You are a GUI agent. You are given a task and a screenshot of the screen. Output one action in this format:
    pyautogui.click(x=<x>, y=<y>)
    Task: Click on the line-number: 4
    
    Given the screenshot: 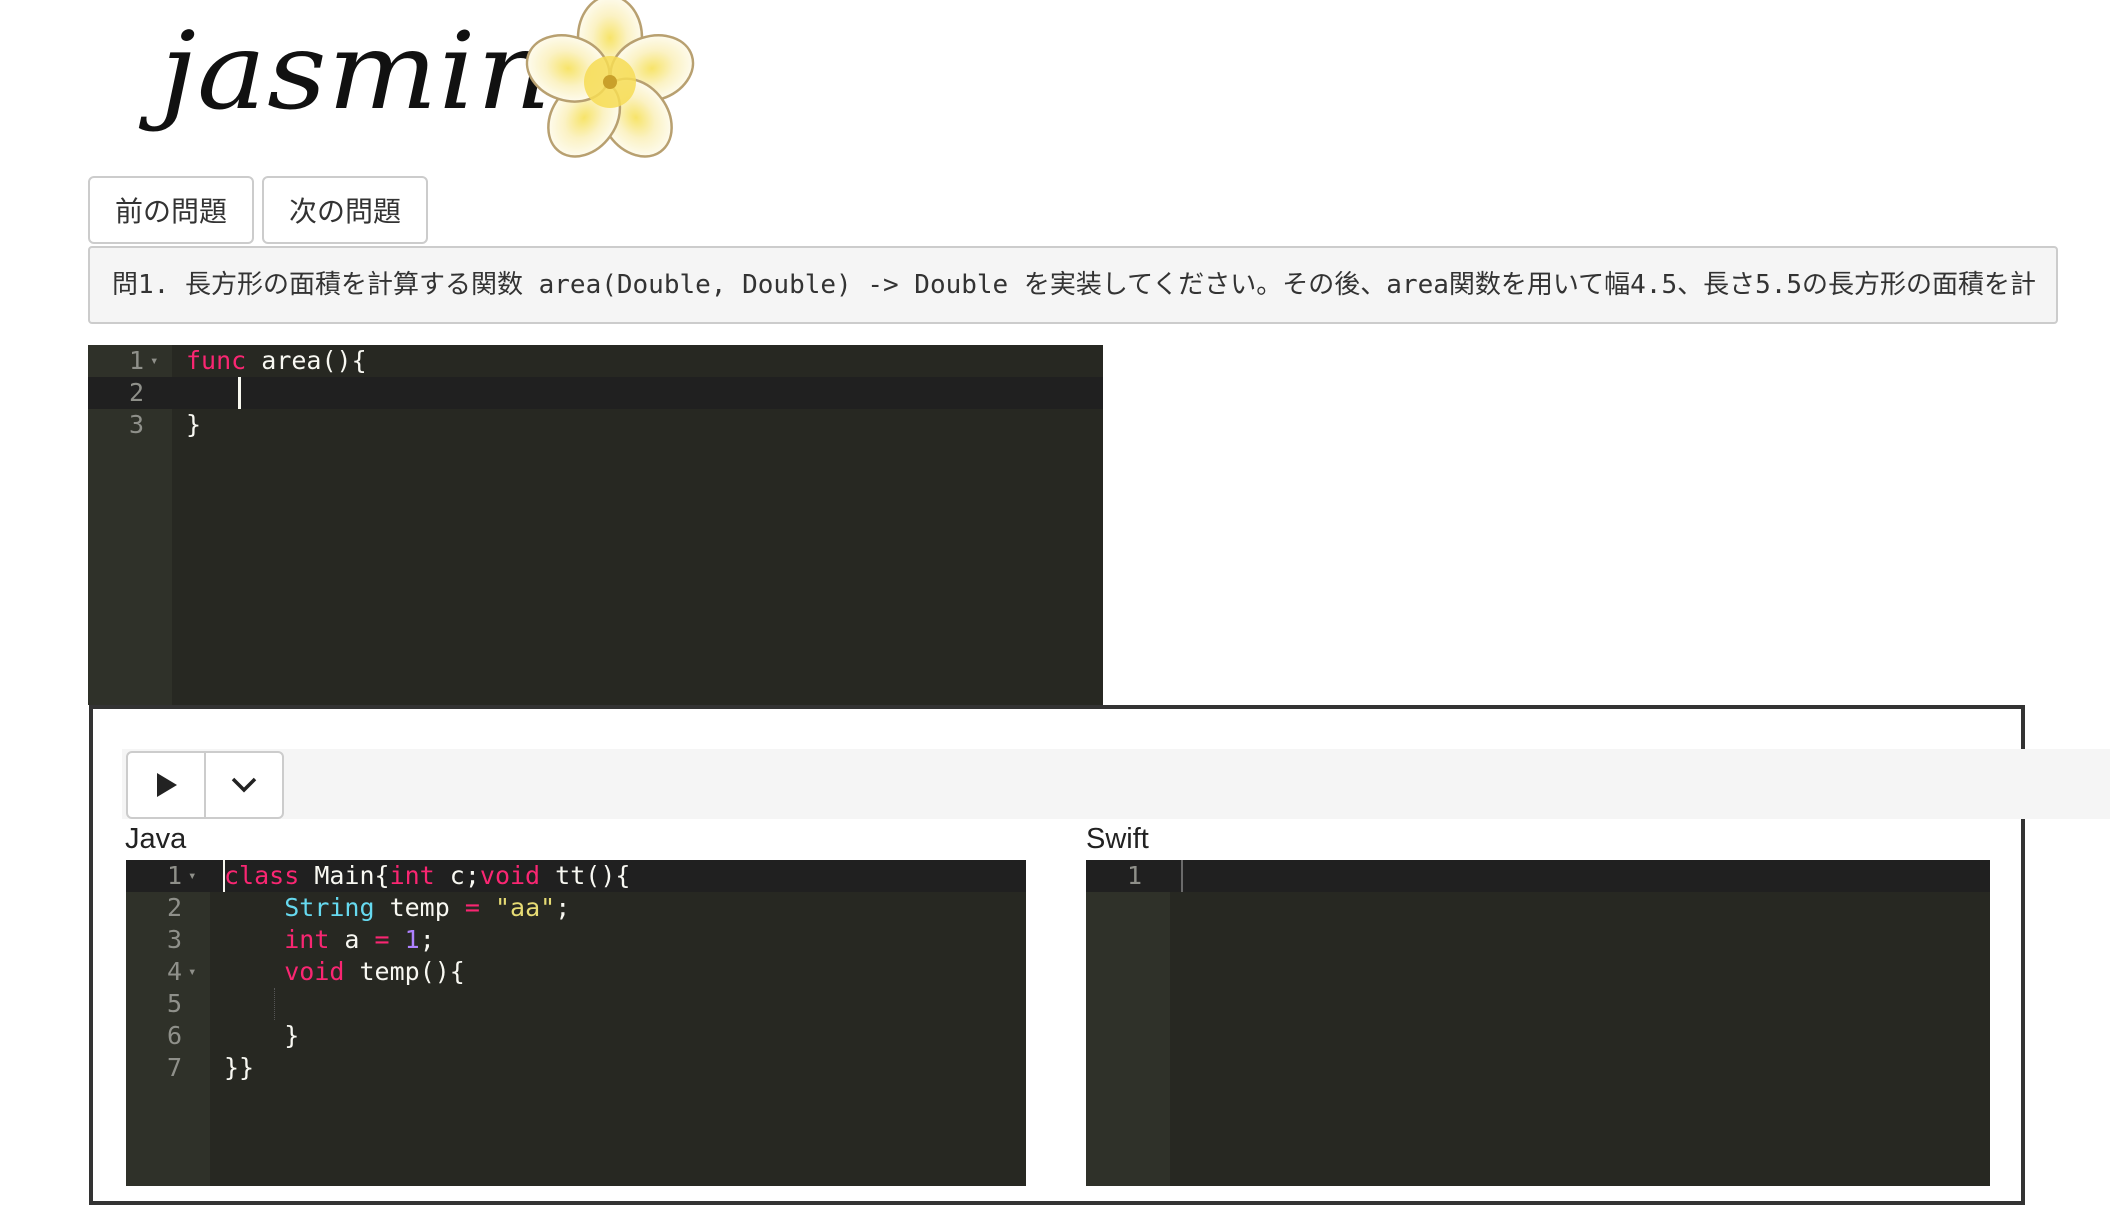 What is the action you would take?
    pyautogui.click(x=174, y=971)
    